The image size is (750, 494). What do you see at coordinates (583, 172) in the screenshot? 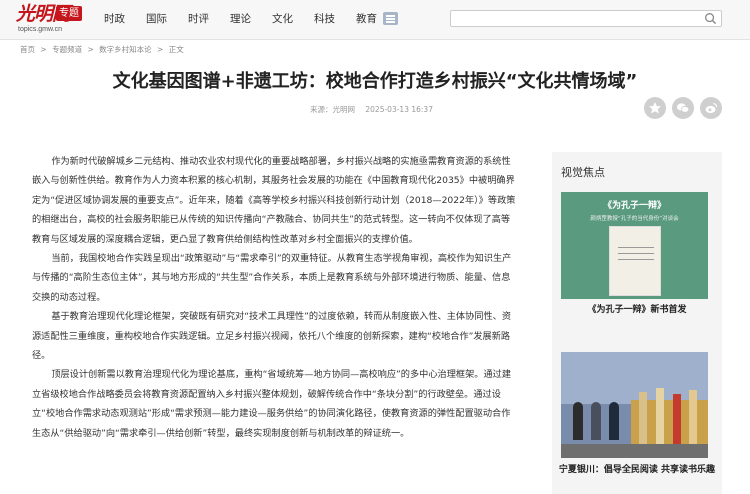
I see `sidebar-title: 视觉焦点` at bounding box center [583, 172].